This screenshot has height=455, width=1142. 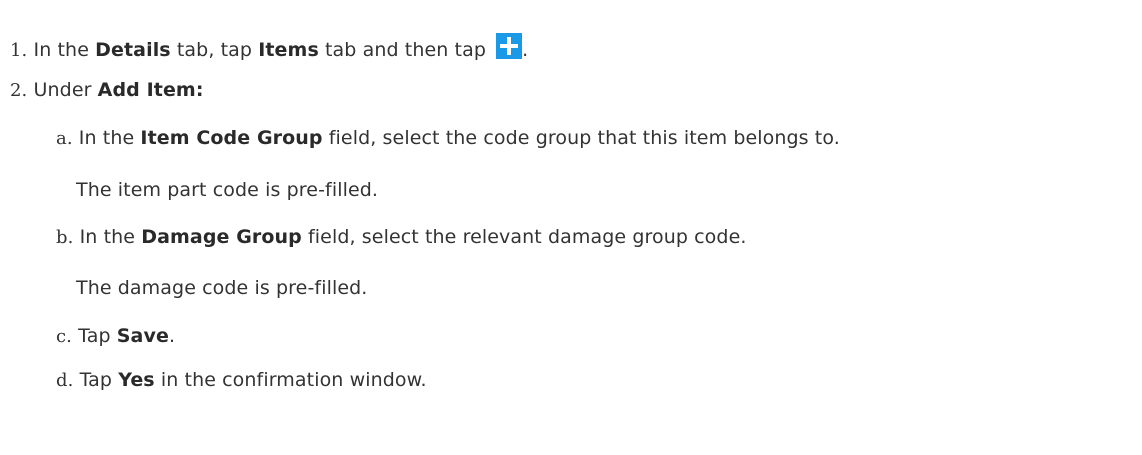 What do you see at coordinates (150, 90) in the screenshot?
I see `add-item-label: Add Item:` at bounding box center [150, 90].